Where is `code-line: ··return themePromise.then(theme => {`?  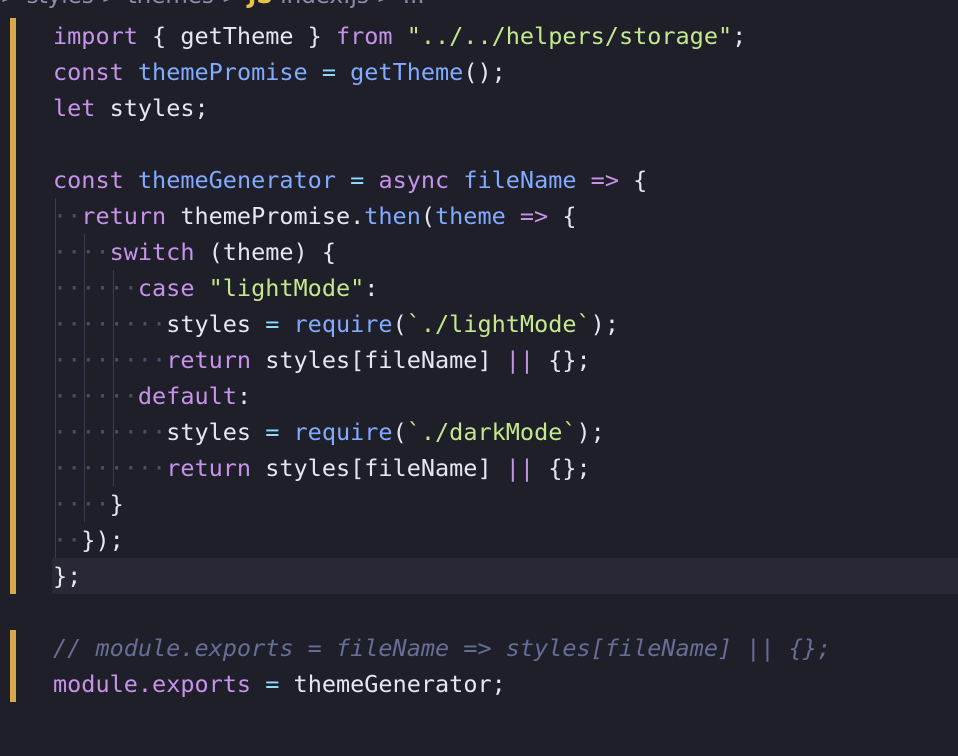
code-line: ··return themePromise.then(theme => { is located at coordinates (315, 216).